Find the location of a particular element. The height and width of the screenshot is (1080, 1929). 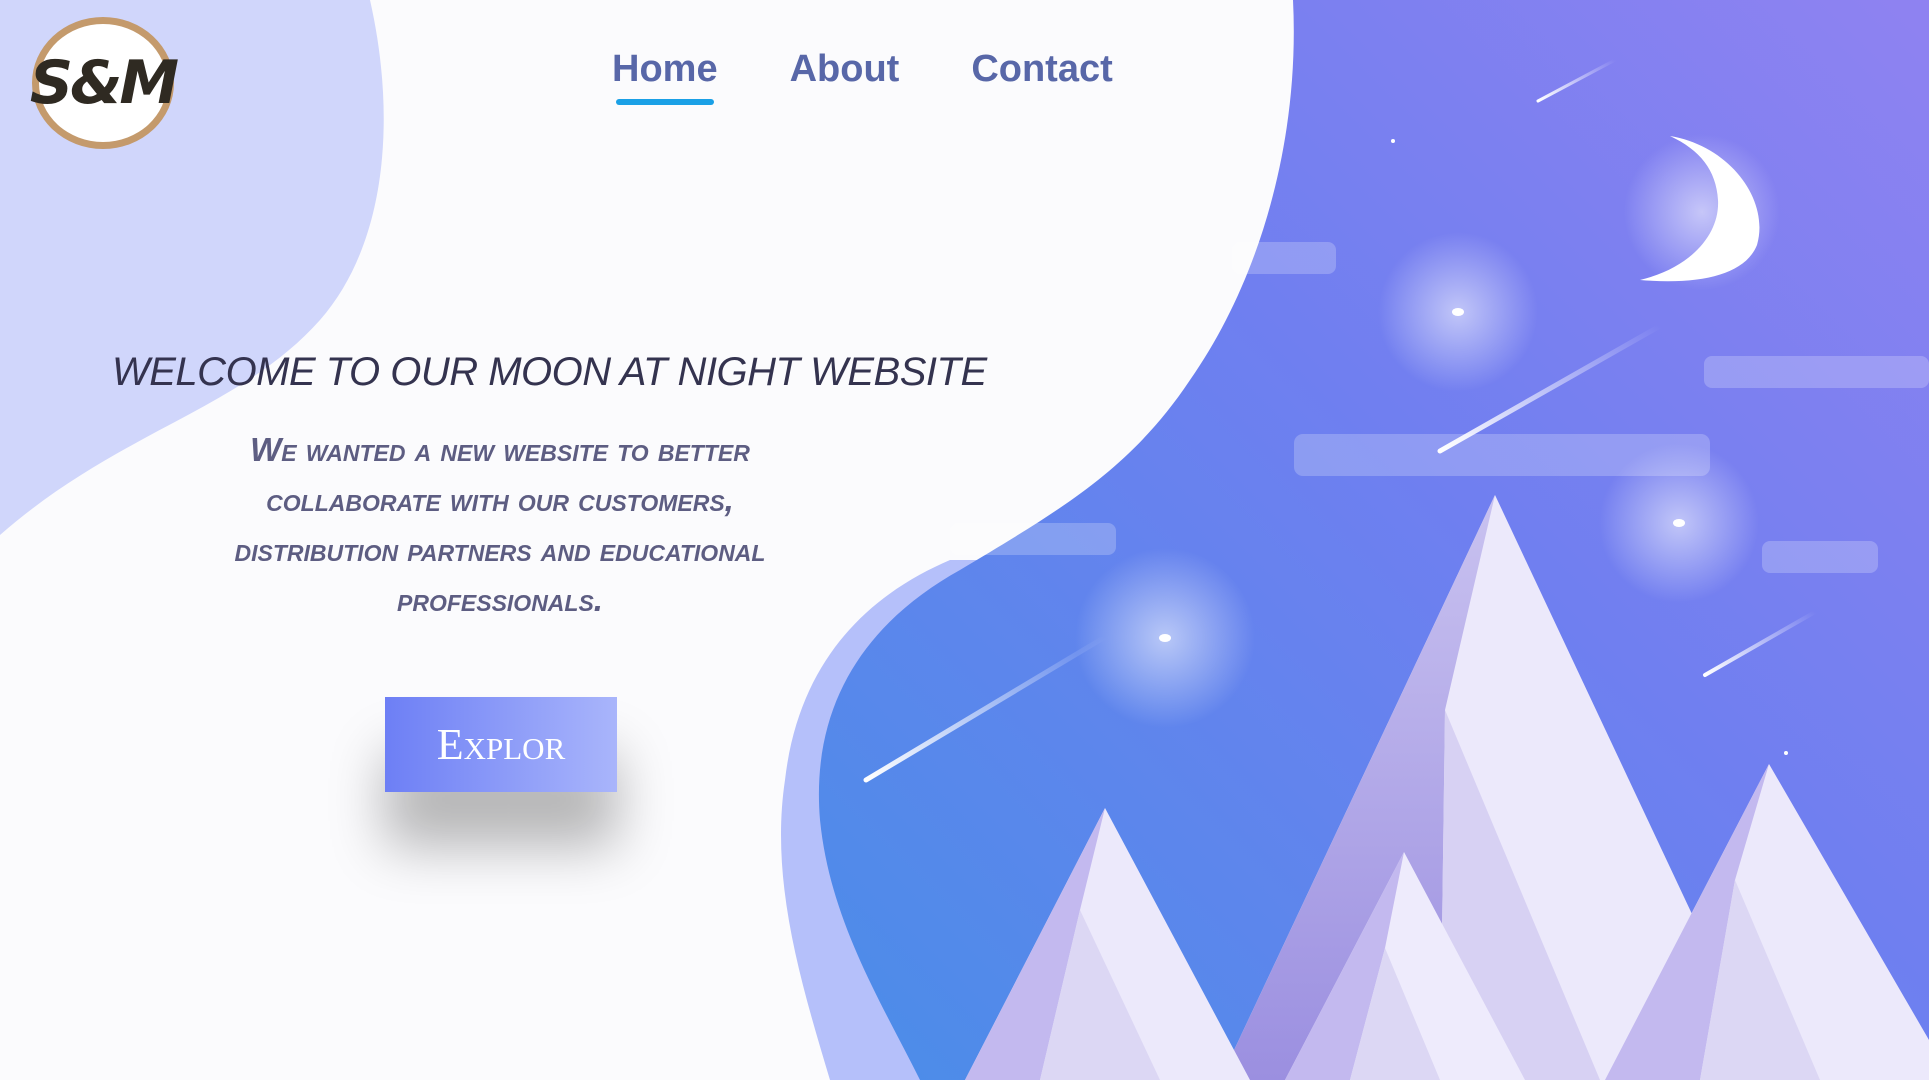

logo-text: S&M is located at coordinates (104, 83).